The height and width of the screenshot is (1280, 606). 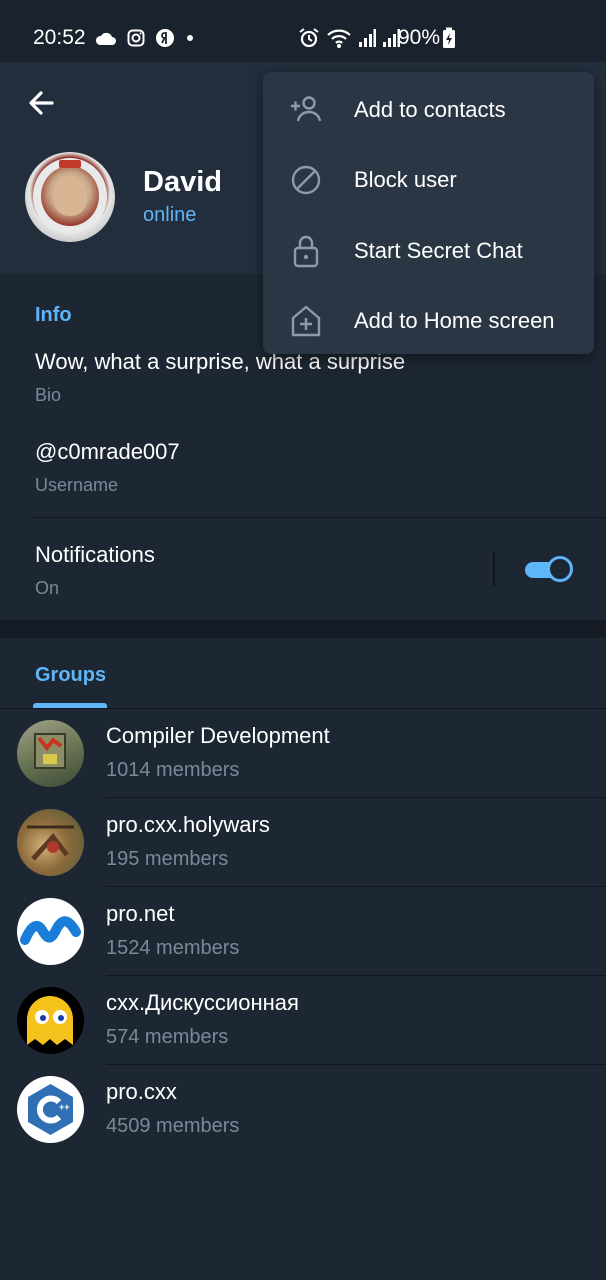 I want to click on instagram-icon, so click(x=136, y=38).